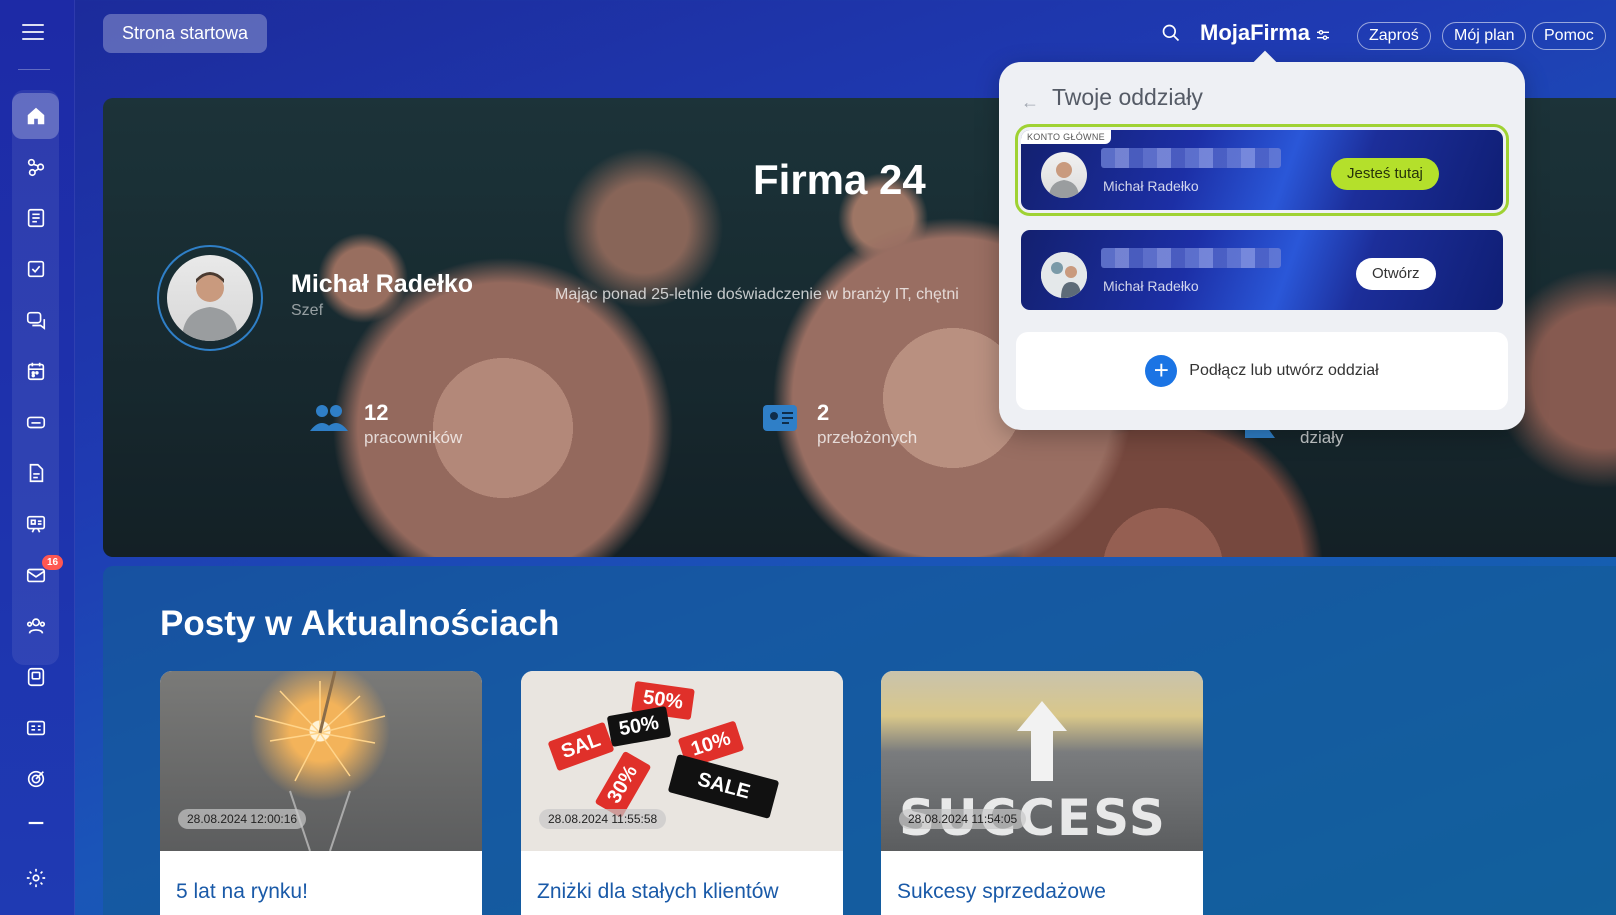 Image resolution: width=1616 pixels, height=915 pixels. What do you see at coordinates (1255, 33) in the screenshot?
I see `company-name: MojaFirma` at bounding box center [1255, 33].